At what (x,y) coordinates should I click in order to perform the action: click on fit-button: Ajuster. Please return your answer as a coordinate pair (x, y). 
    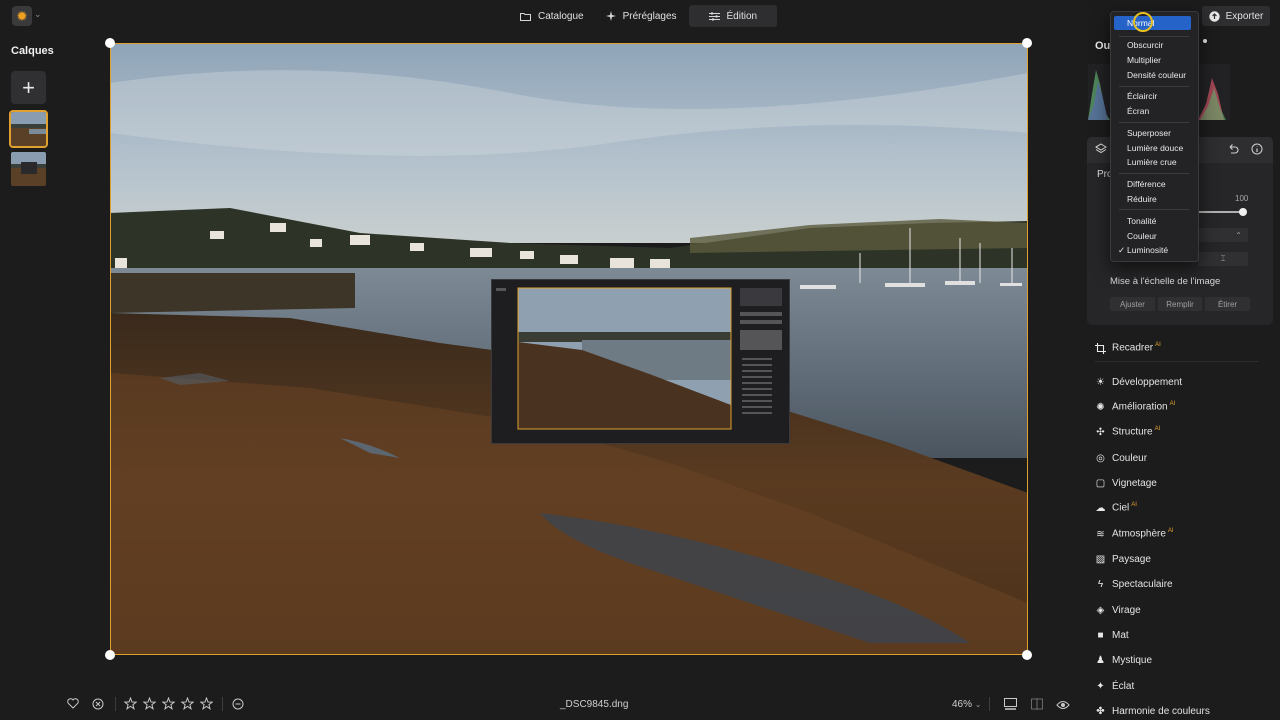
    Looking at the image, I should click on (1132, 304).